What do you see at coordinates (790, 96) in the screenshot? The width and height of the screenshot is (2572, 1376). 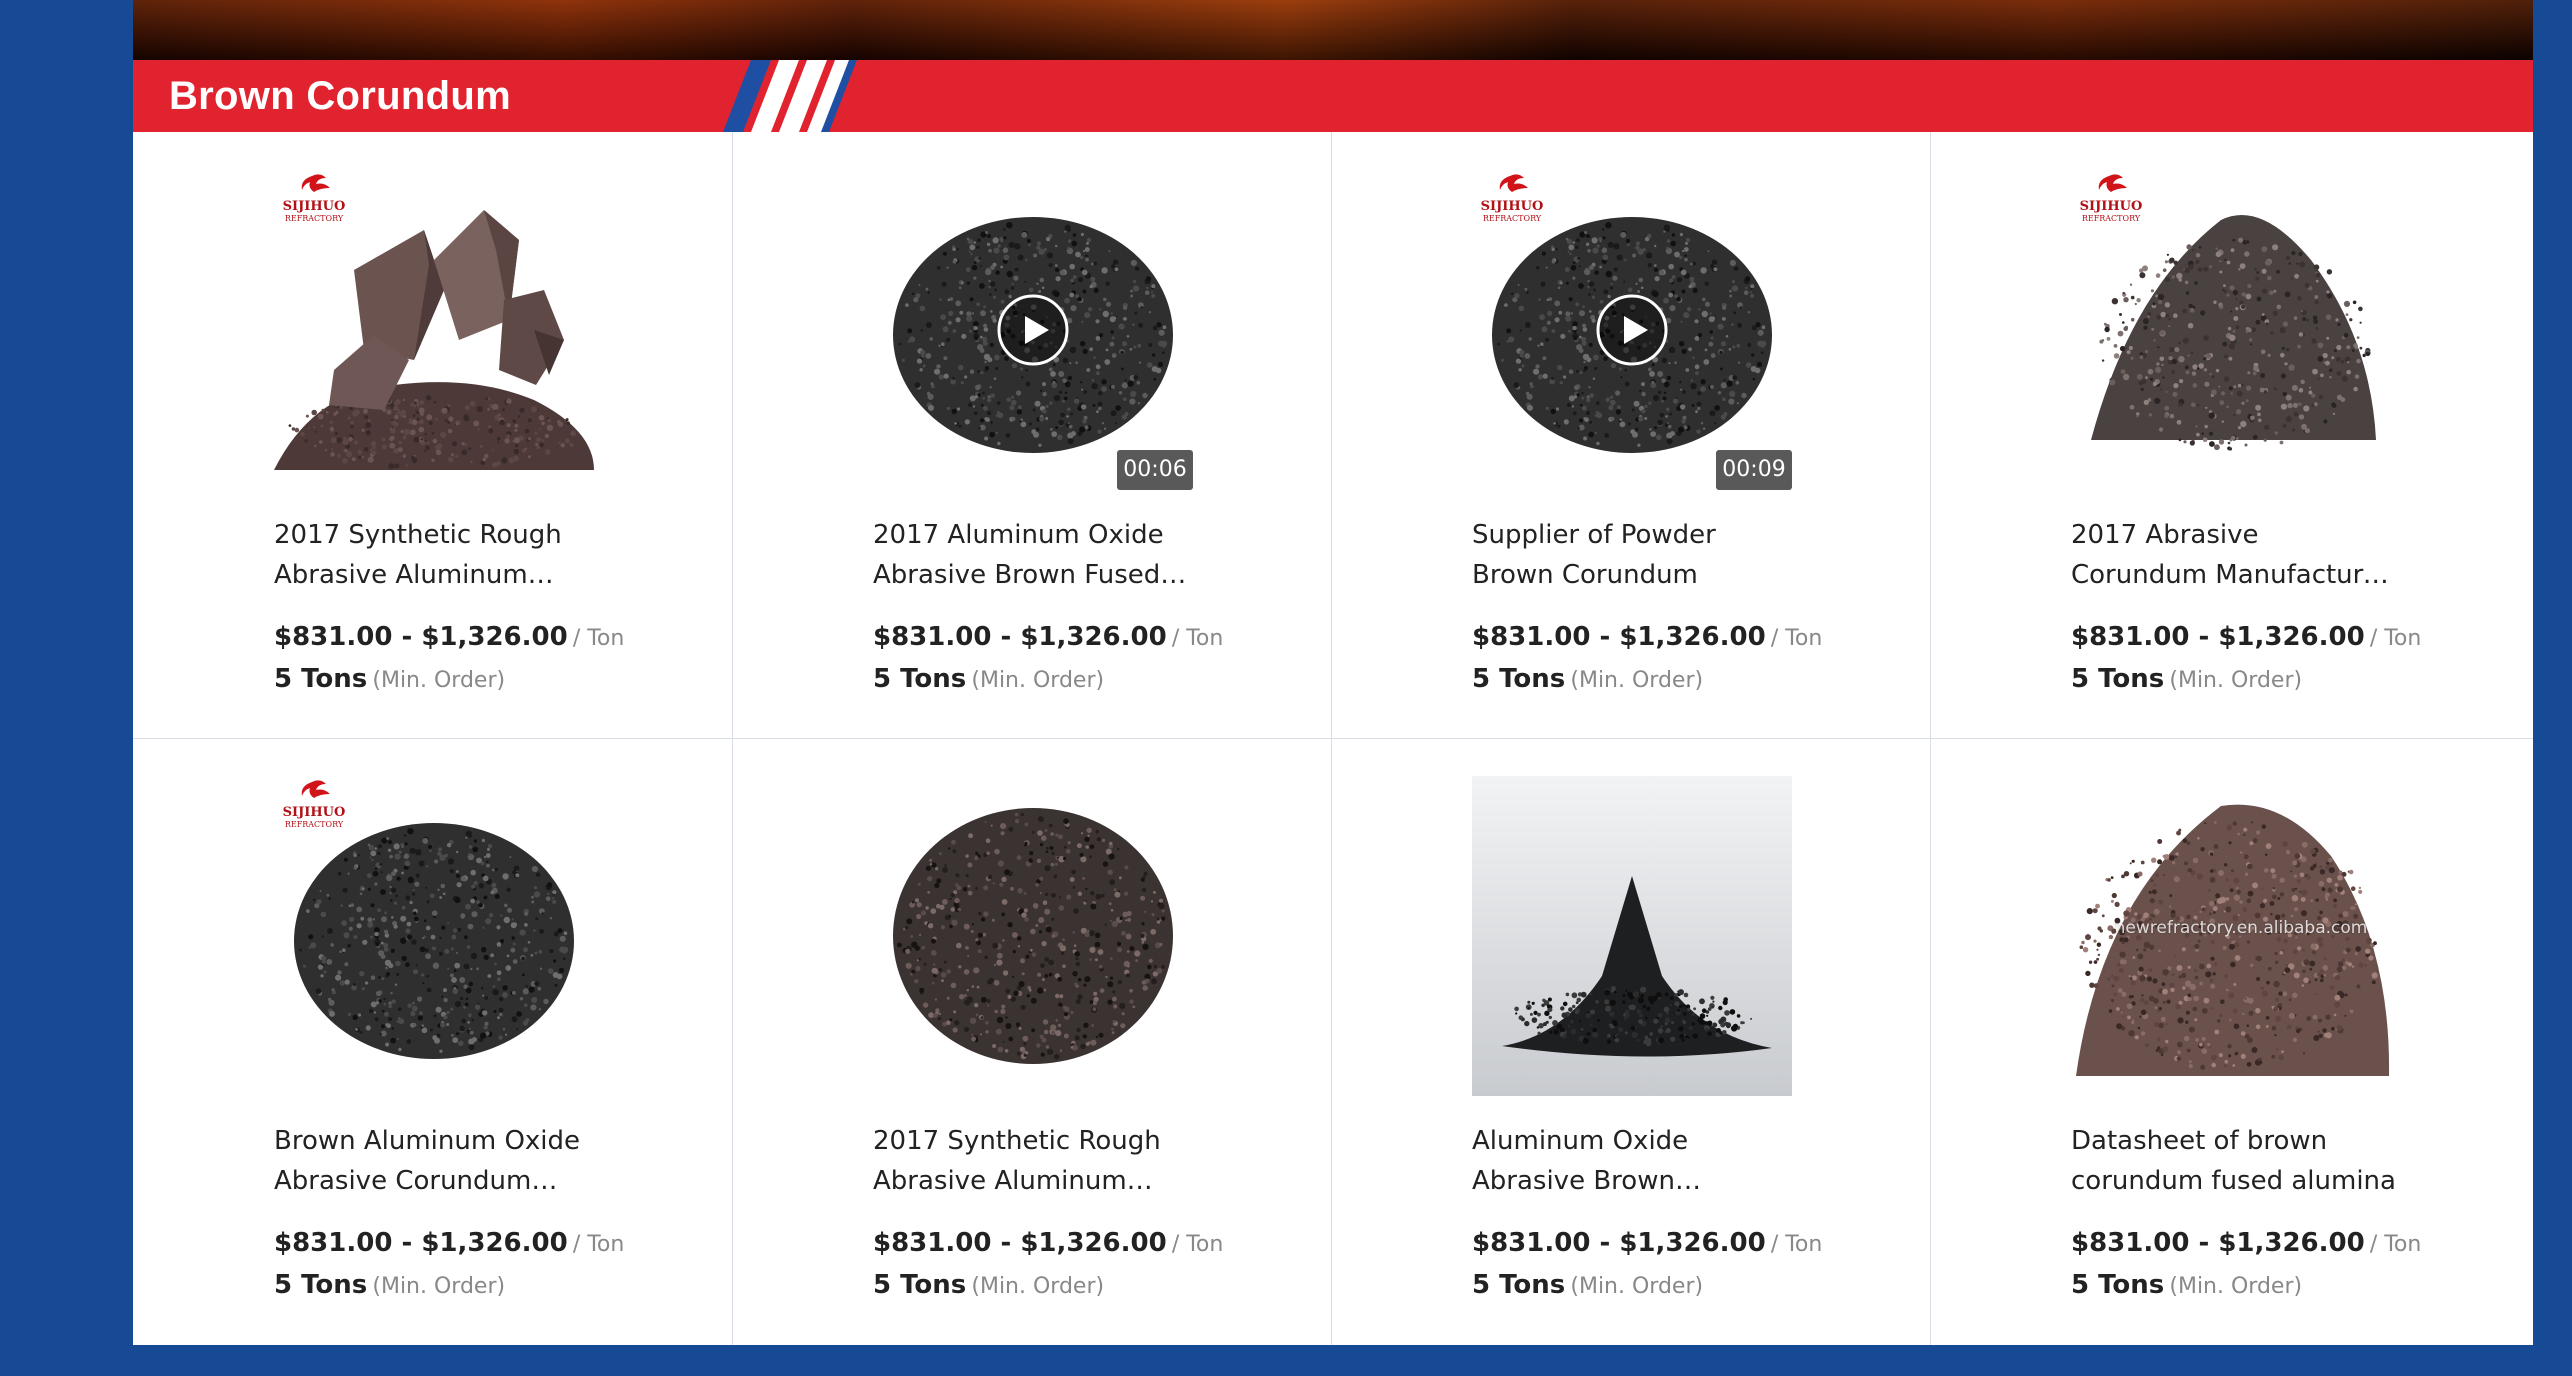 I see `decorative-stripes` at bounding box center [790, 96].